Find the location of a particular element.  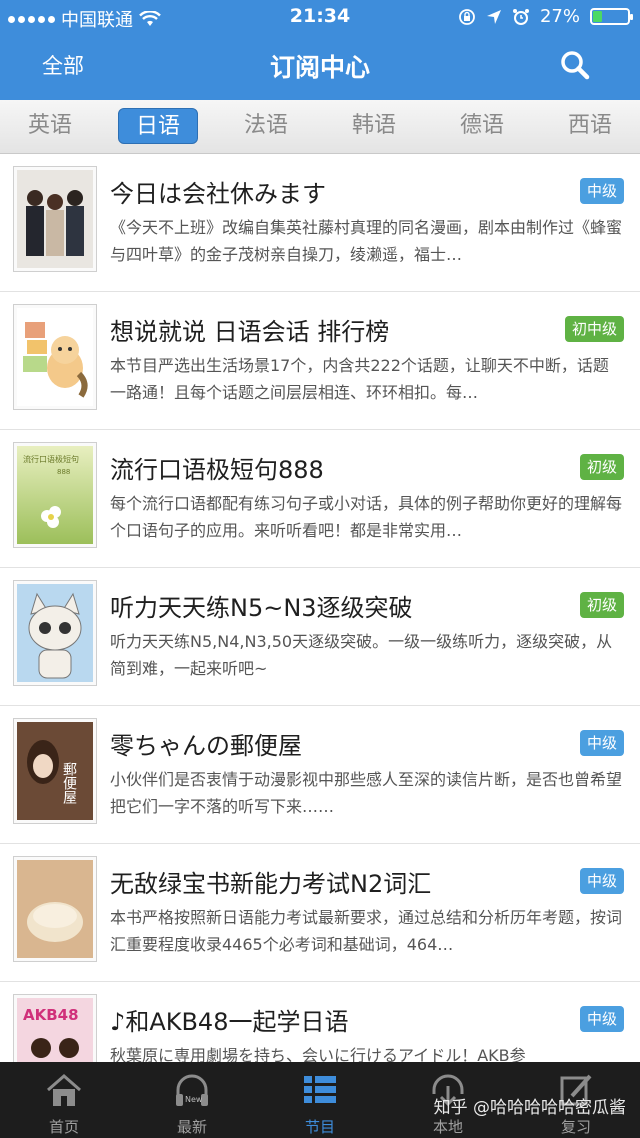

cover-flower: 流行口语极短句 888 is located at coordinates (55, 495).